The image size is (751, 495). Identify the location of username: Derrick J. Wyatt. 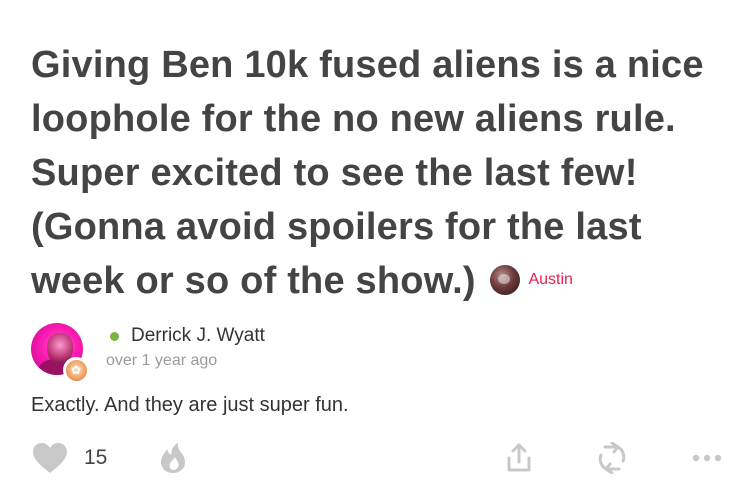
(198, 336).